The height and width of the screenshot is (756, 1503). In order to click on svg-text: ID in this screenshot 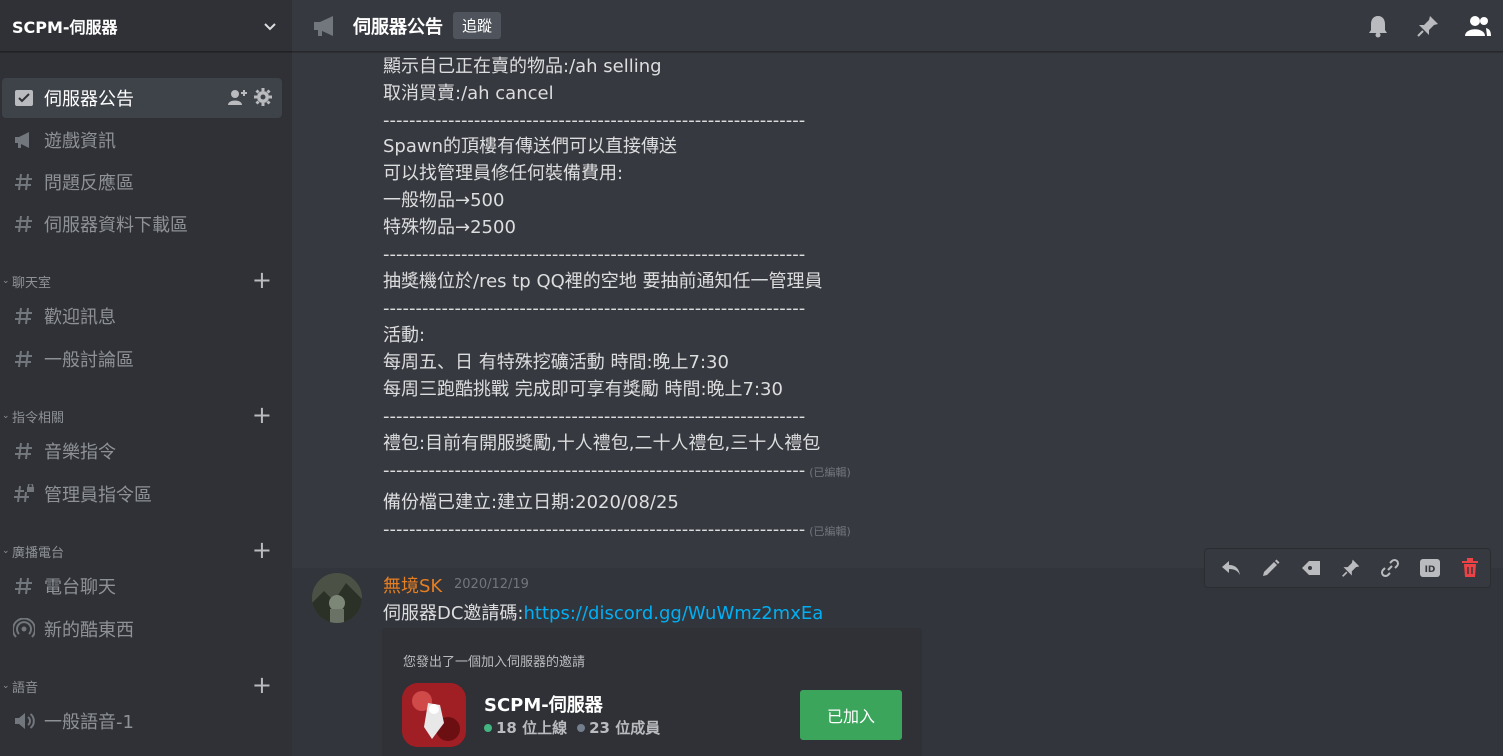, I will do `click(1430, 570)`.